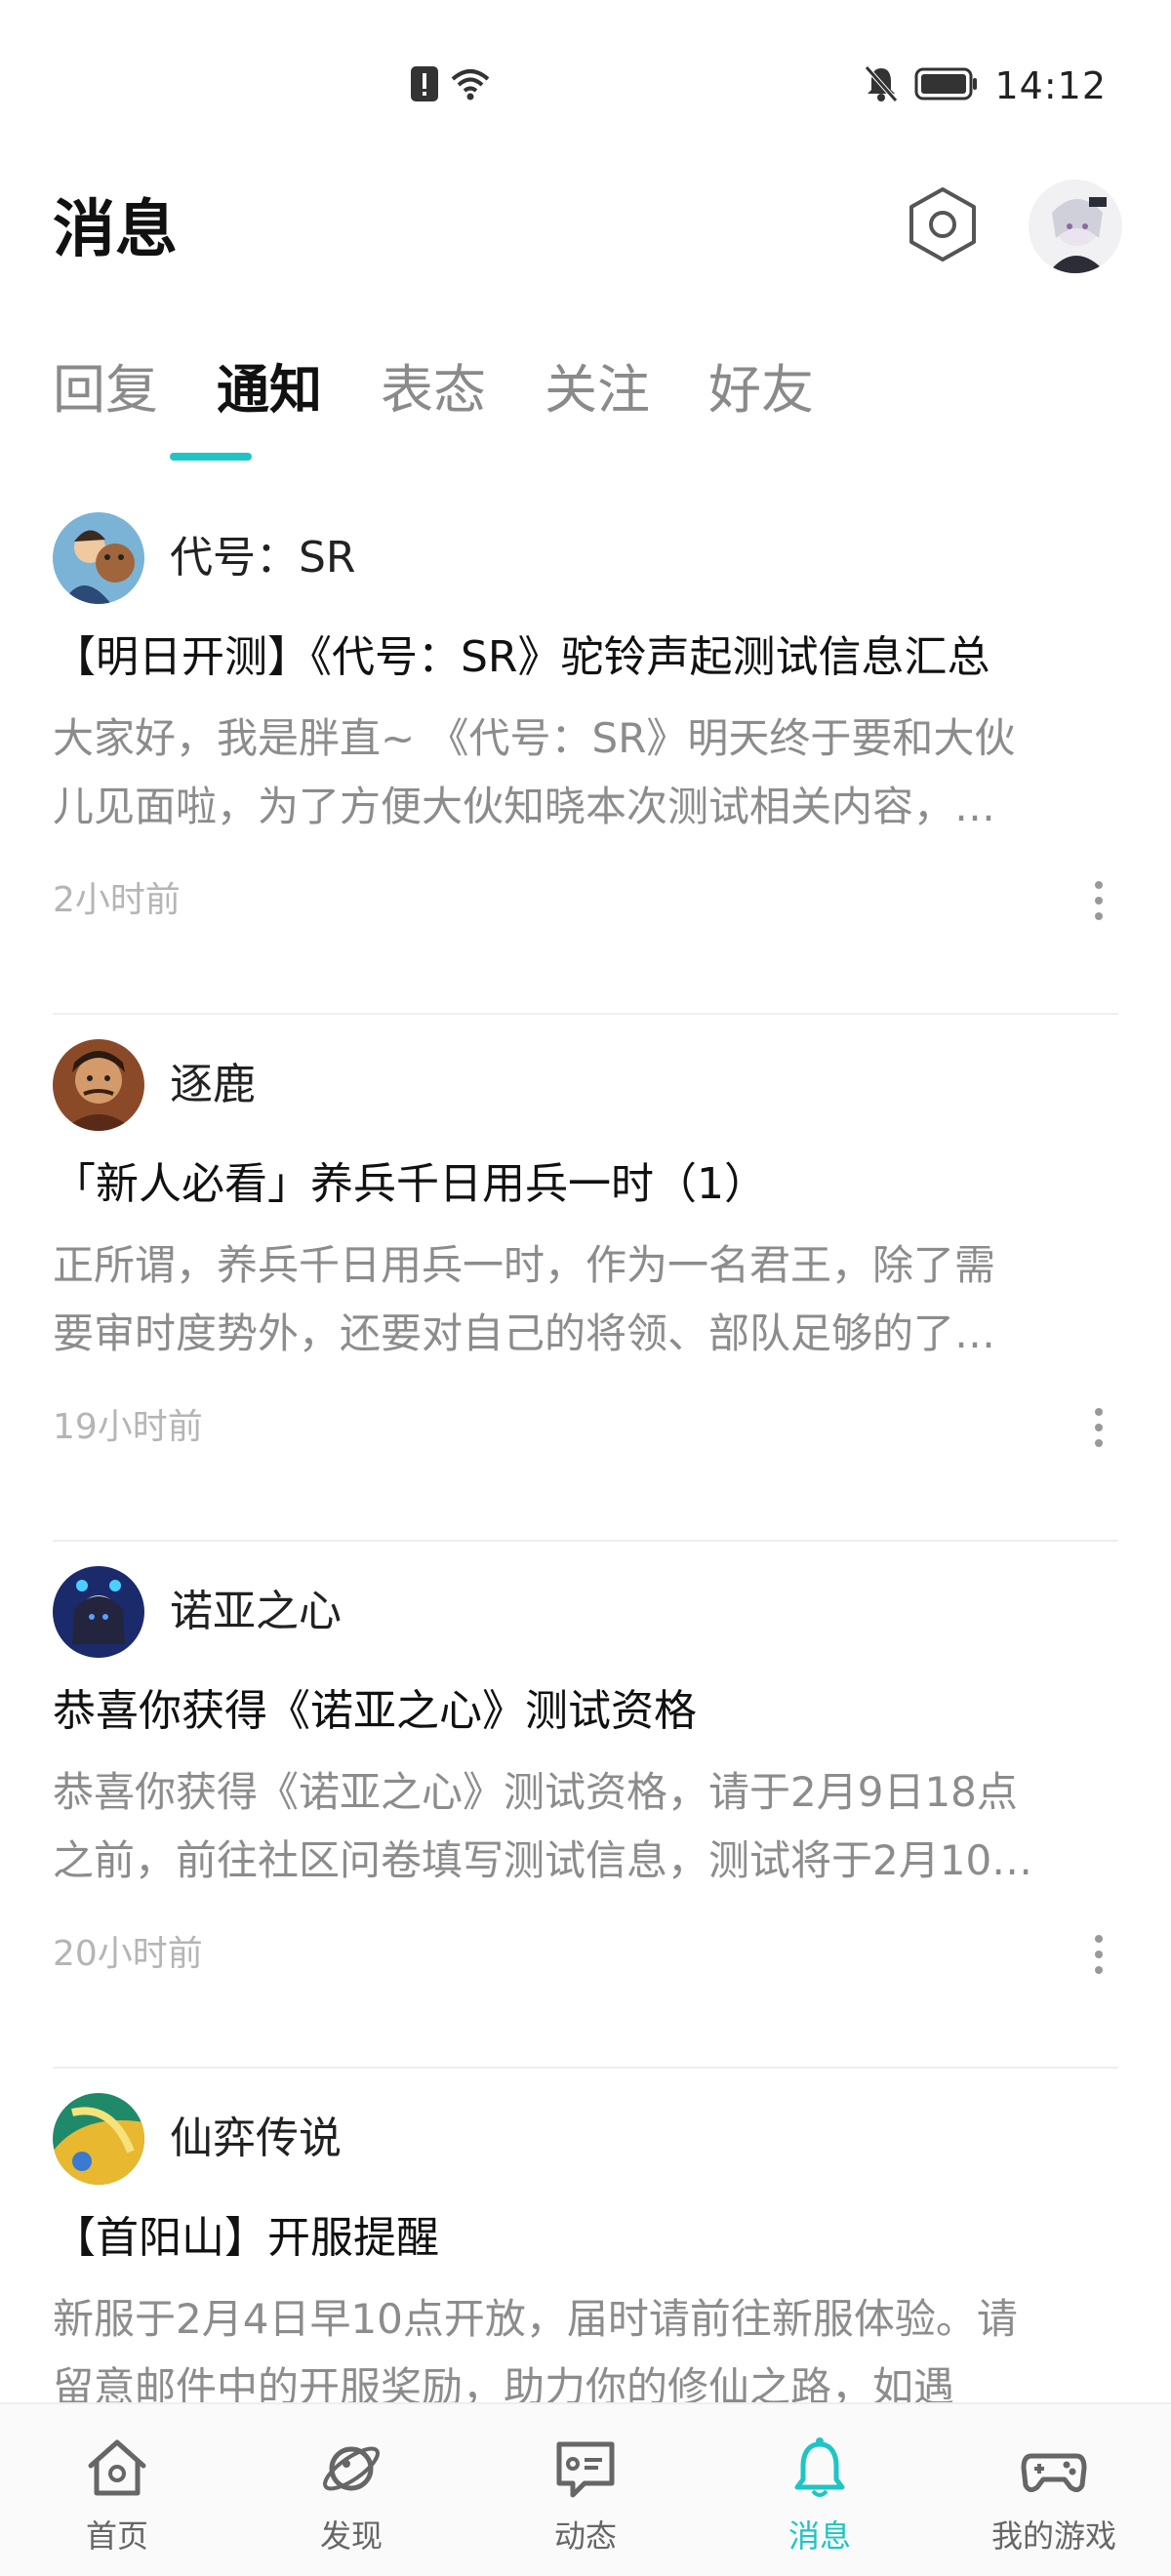 This screenshot has height=2576, width=1171. What do you see at coordinates (351, 2536) in the screenshot?
I see `nav-label: 发现` at bounding box center [351, 2536].